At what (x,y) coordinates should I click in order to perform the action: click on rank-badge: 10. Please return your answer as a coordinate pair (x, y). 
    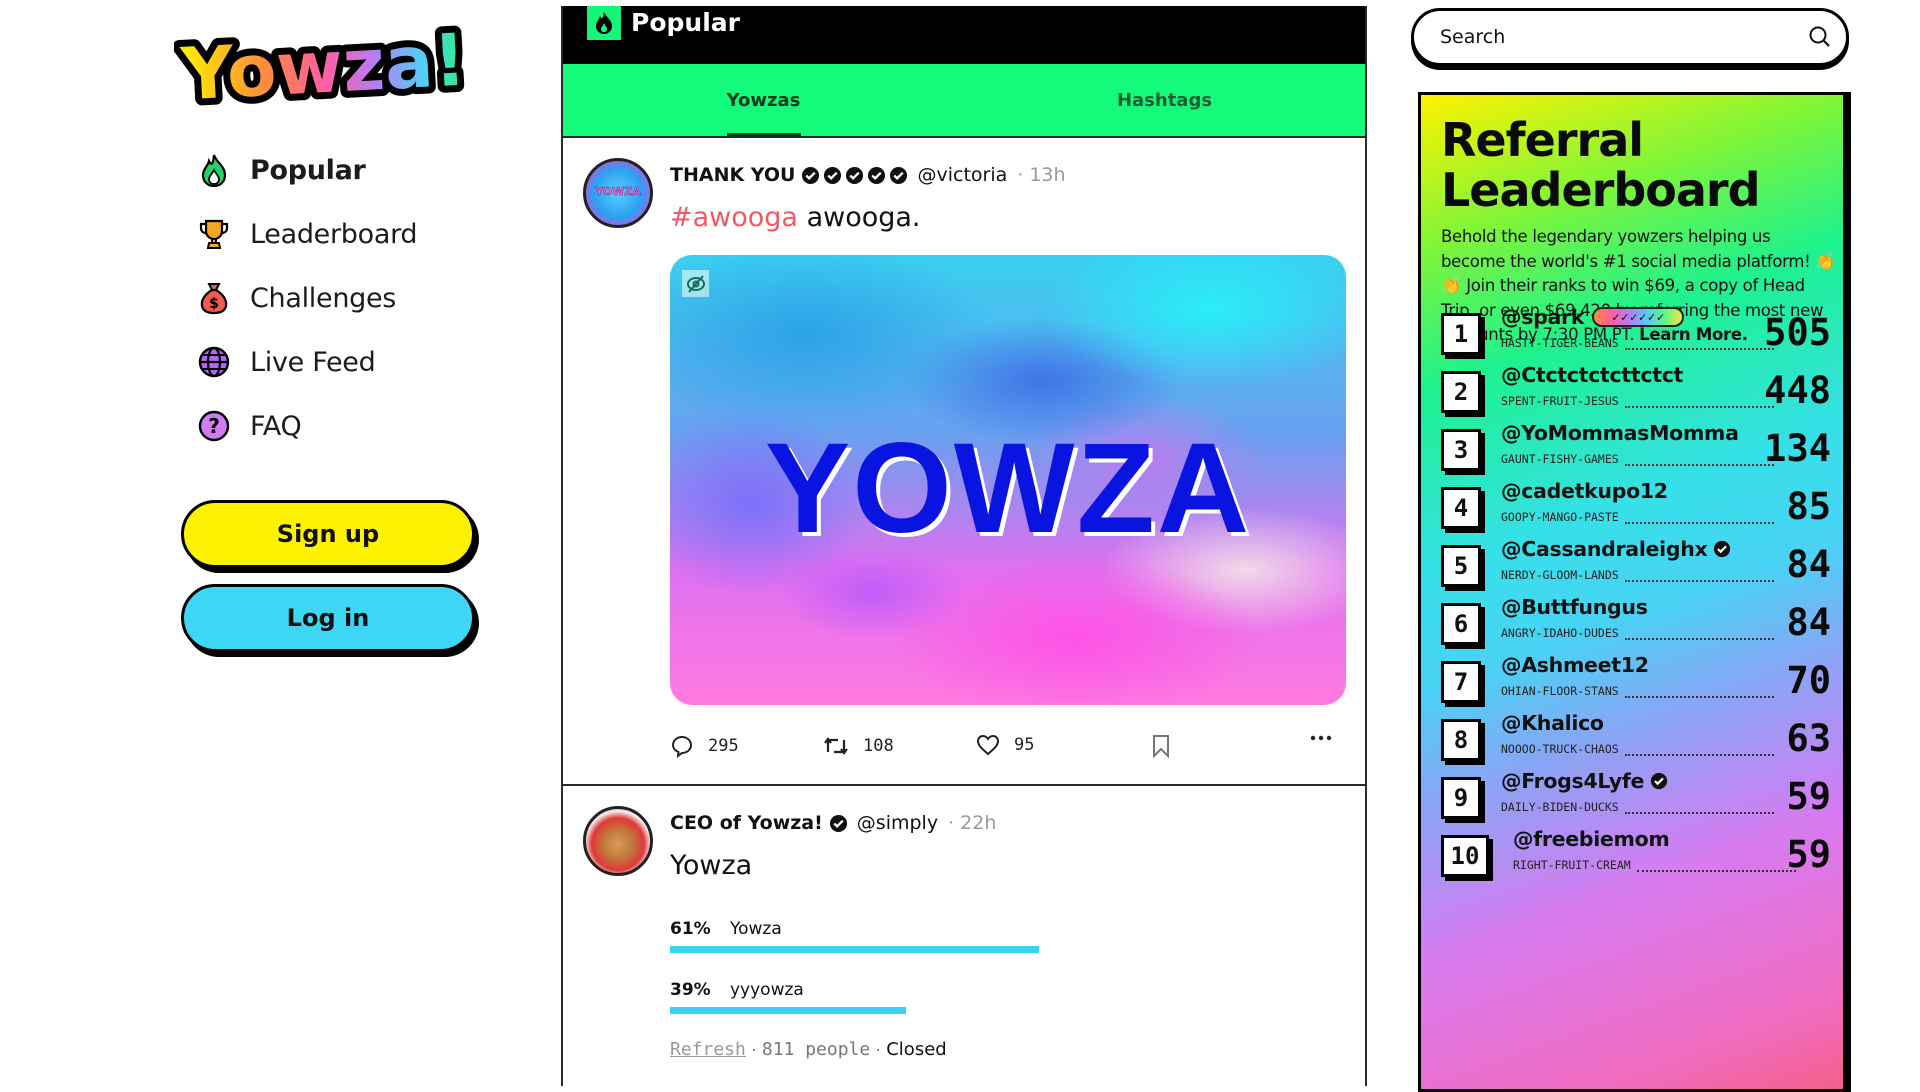
    Looking at the image, I should click on (1465, 856).